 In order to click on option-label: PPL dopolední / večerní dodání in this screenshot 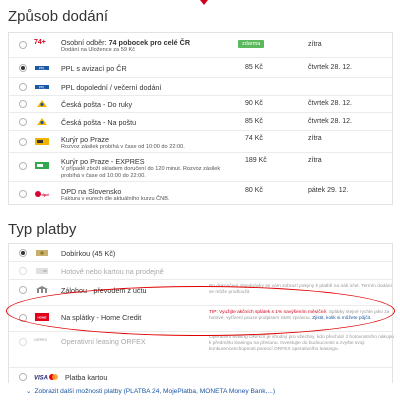, I will do `click(111, 87)`.